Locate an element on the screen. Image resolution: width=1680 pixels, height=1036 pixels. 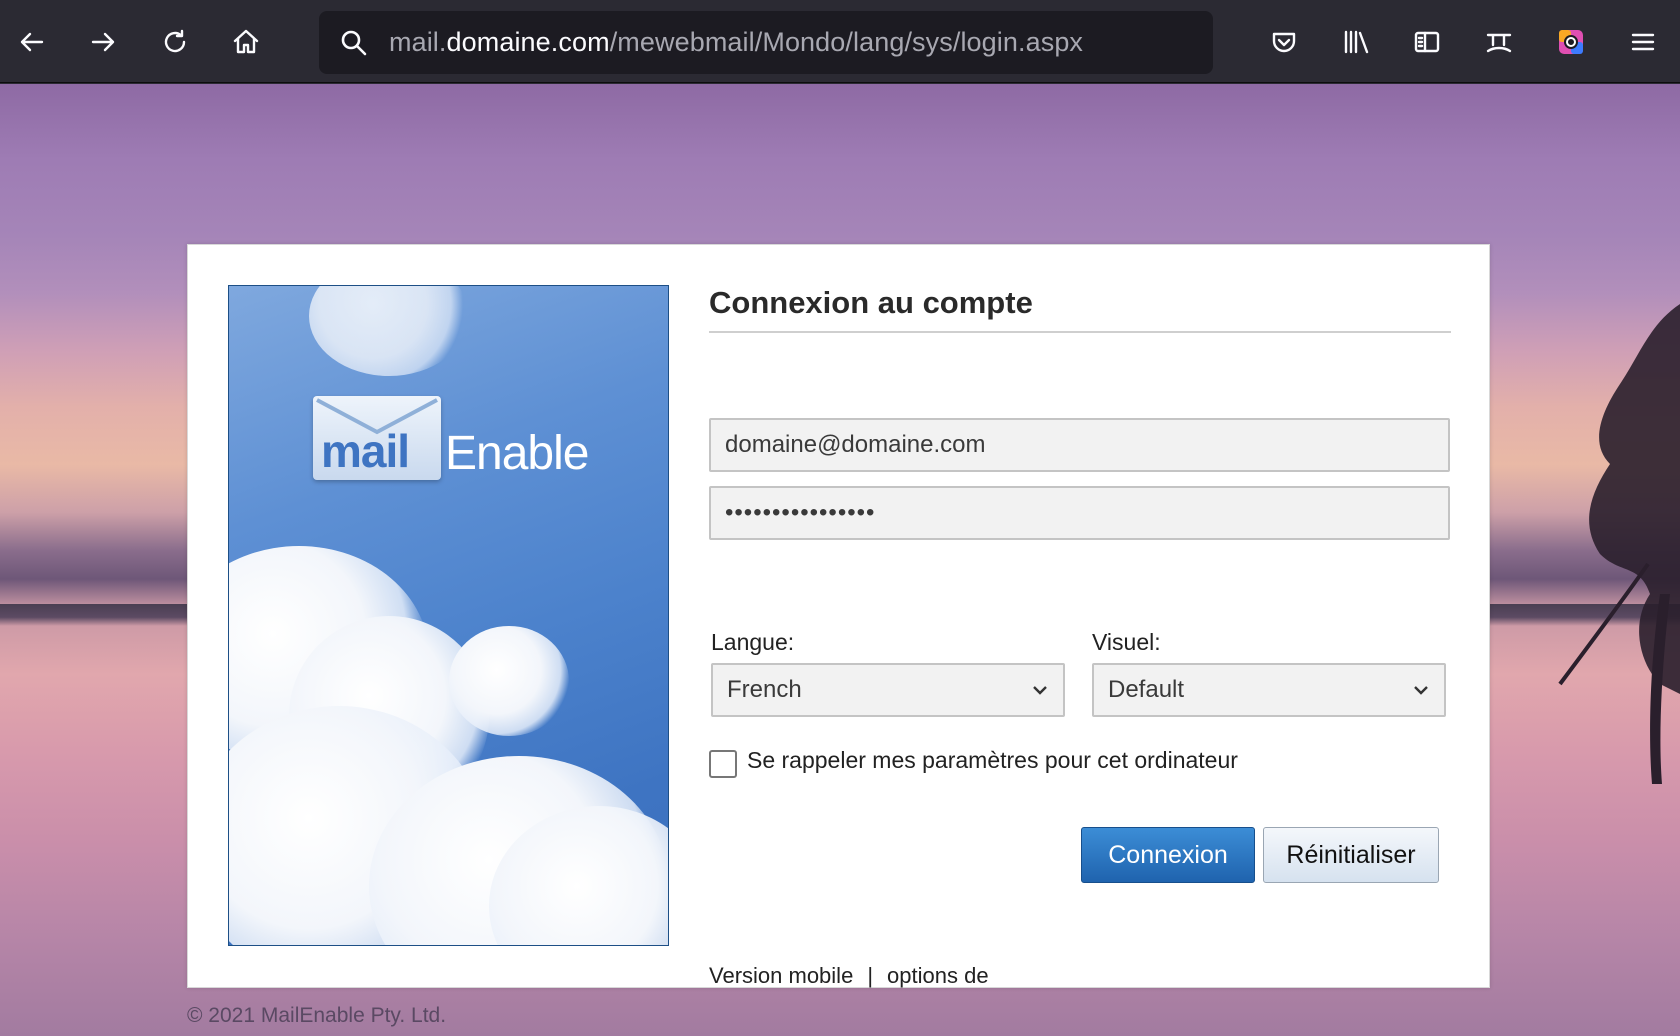
sidebar-button is located at coordinates (1427, 42).